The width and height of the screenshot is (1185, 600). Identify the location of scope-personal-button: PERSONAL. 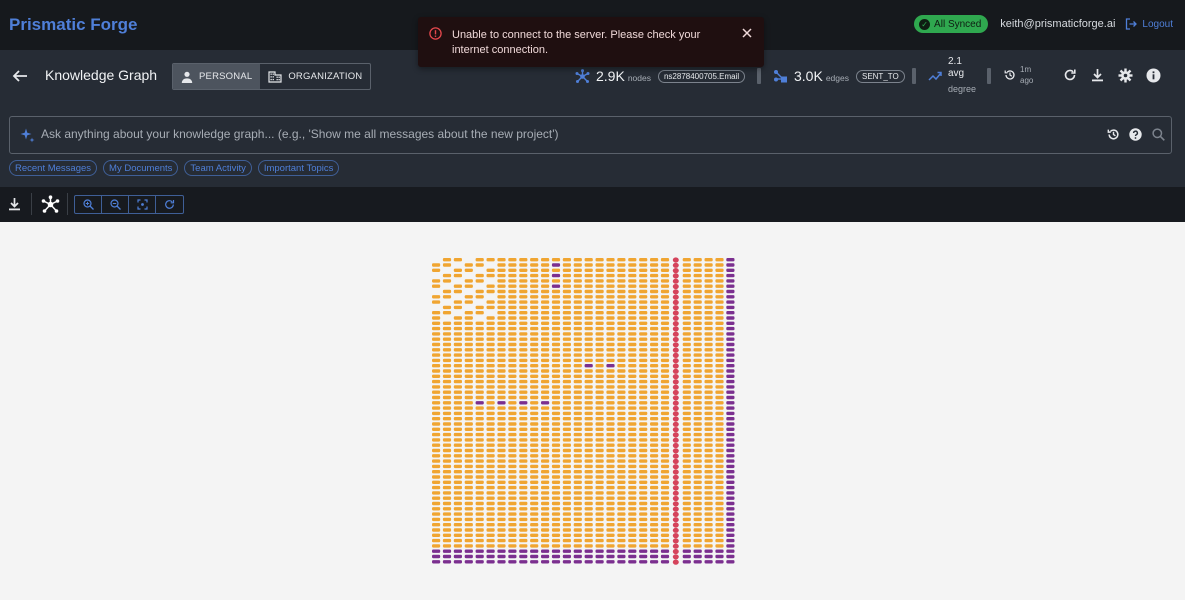
(217, 76).